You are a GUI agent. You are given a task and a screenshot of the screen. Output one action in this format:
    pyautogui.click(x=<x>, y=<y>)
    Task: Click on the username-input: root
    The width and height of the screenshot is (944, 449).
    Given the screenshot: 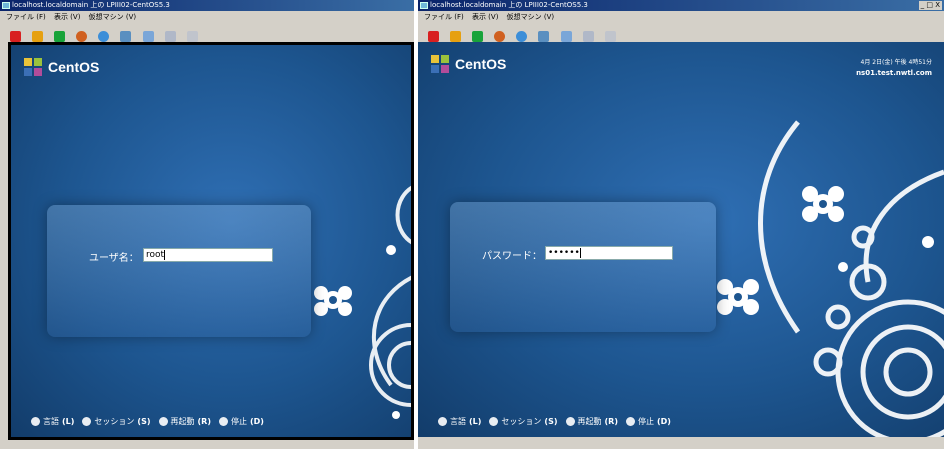 What is the action you would take?
    pyautogui.click(x=208, y=255)
    